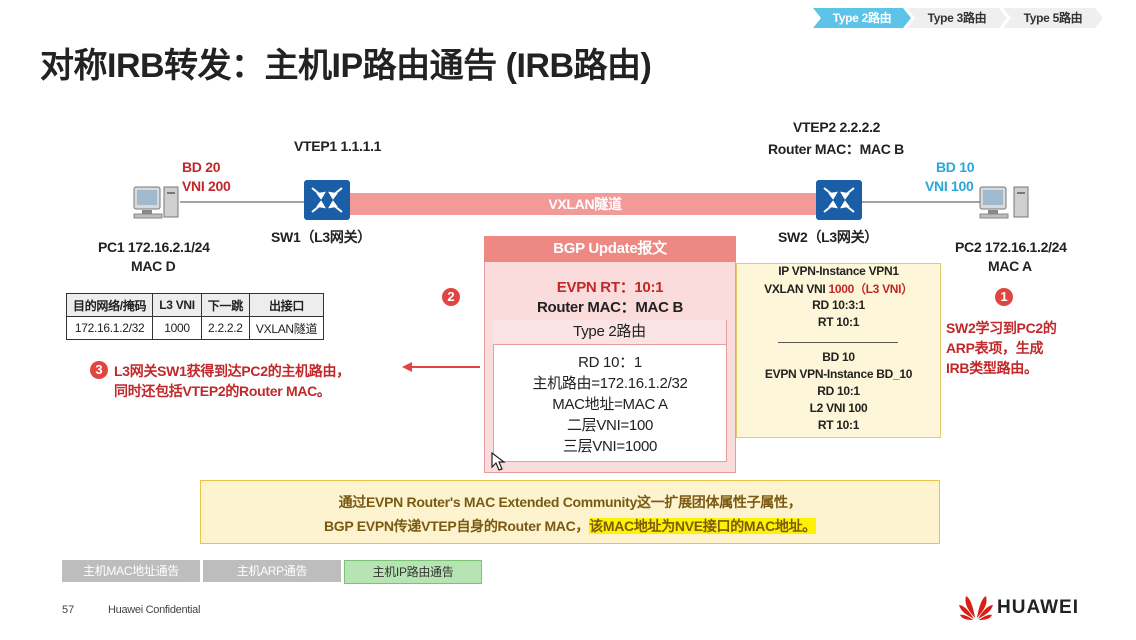 This screenshot has width=1136, height=640. Describe the element at coordinates (949, 186) in the screenshot. I see `bd-right-vni: VNI 100` at that location.